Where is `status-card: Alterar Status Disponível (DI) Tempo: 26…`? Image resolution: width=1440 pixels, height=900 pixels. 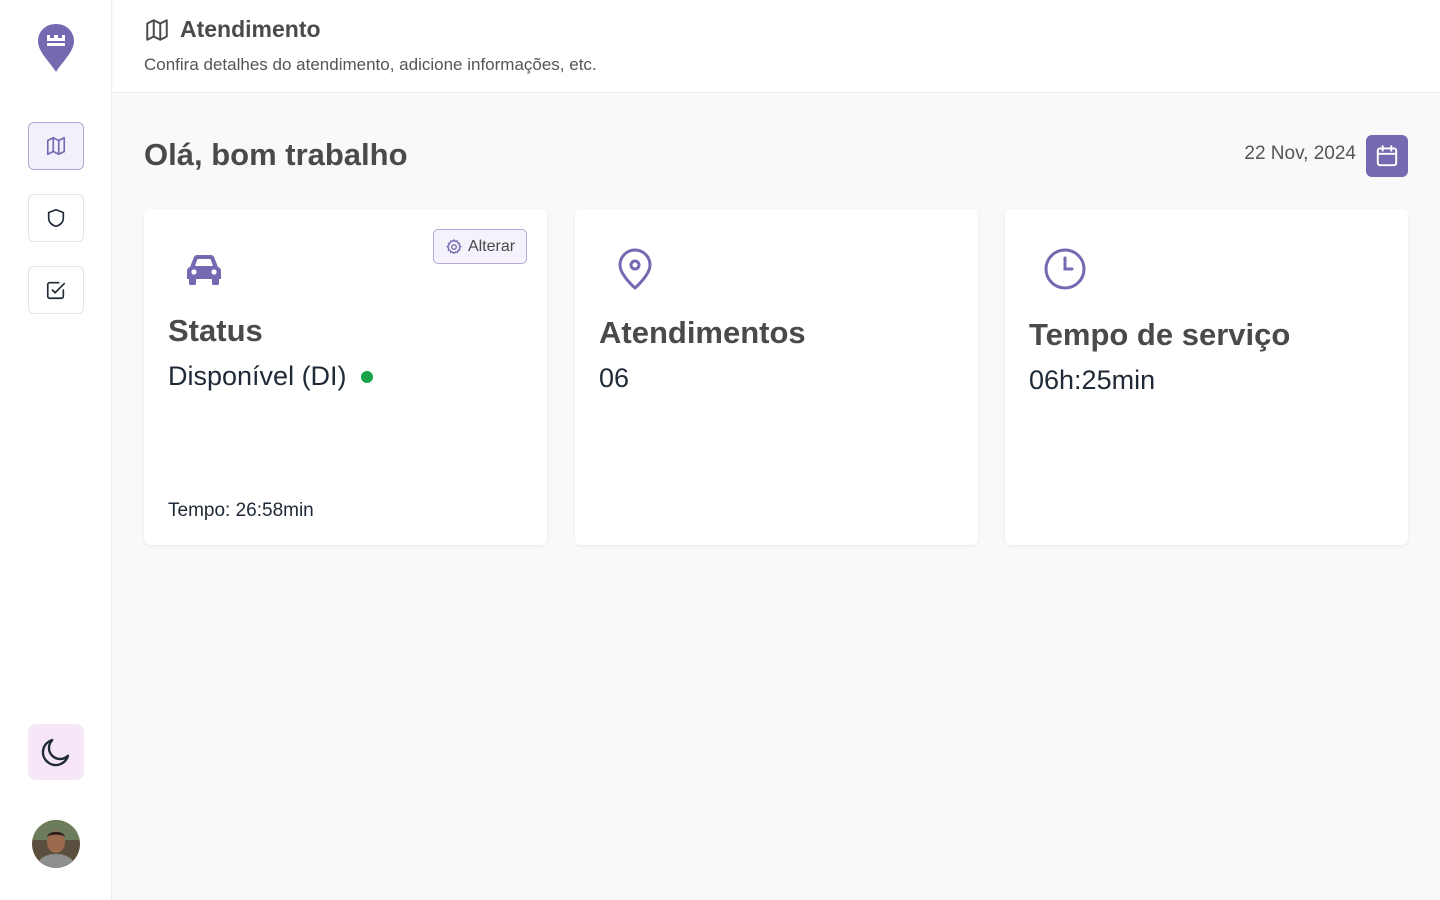
status-card: Alterar Status Disponível (DI) Tempo: 26… is located at coordinates (345, 377).